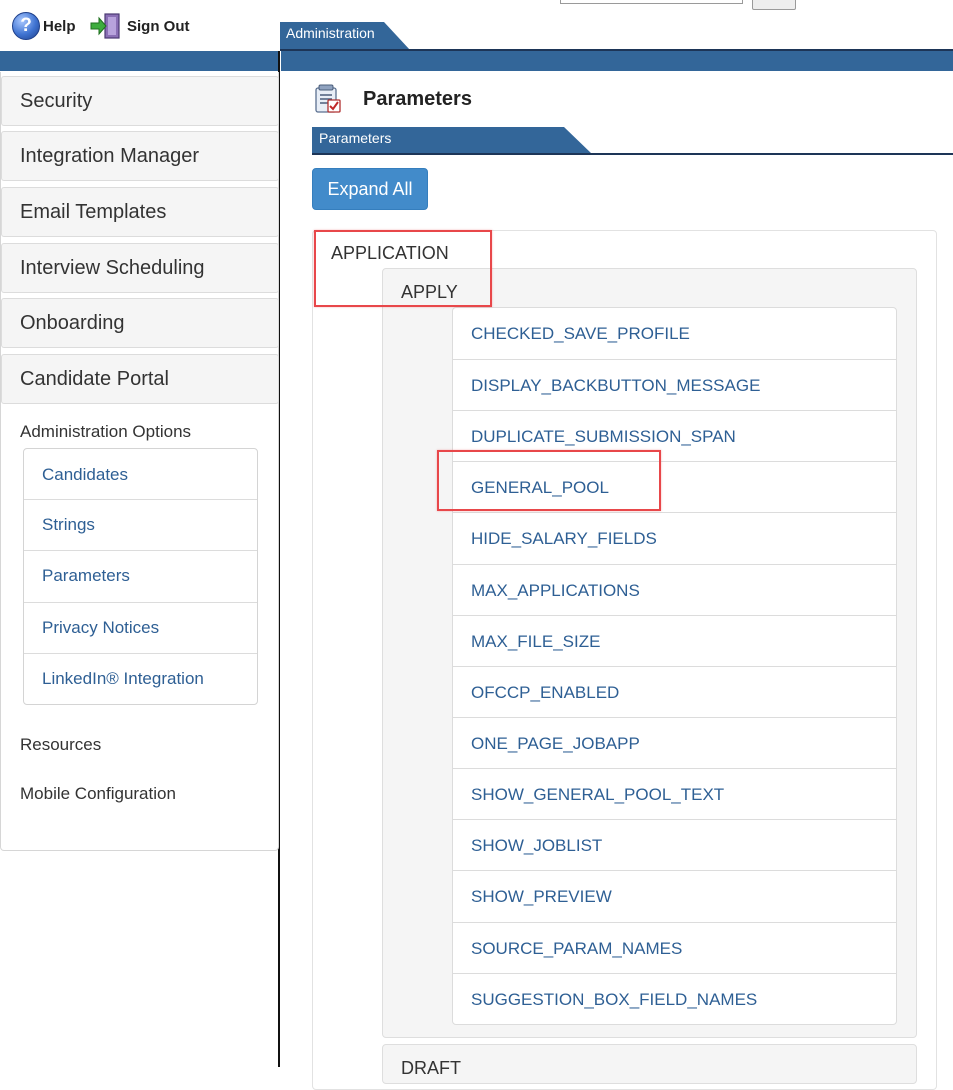  What do you see at coordinates (72, 322) in the screenshot?
I see `sidebar-item-label: Onboarding` at bounding box center [72, 322].